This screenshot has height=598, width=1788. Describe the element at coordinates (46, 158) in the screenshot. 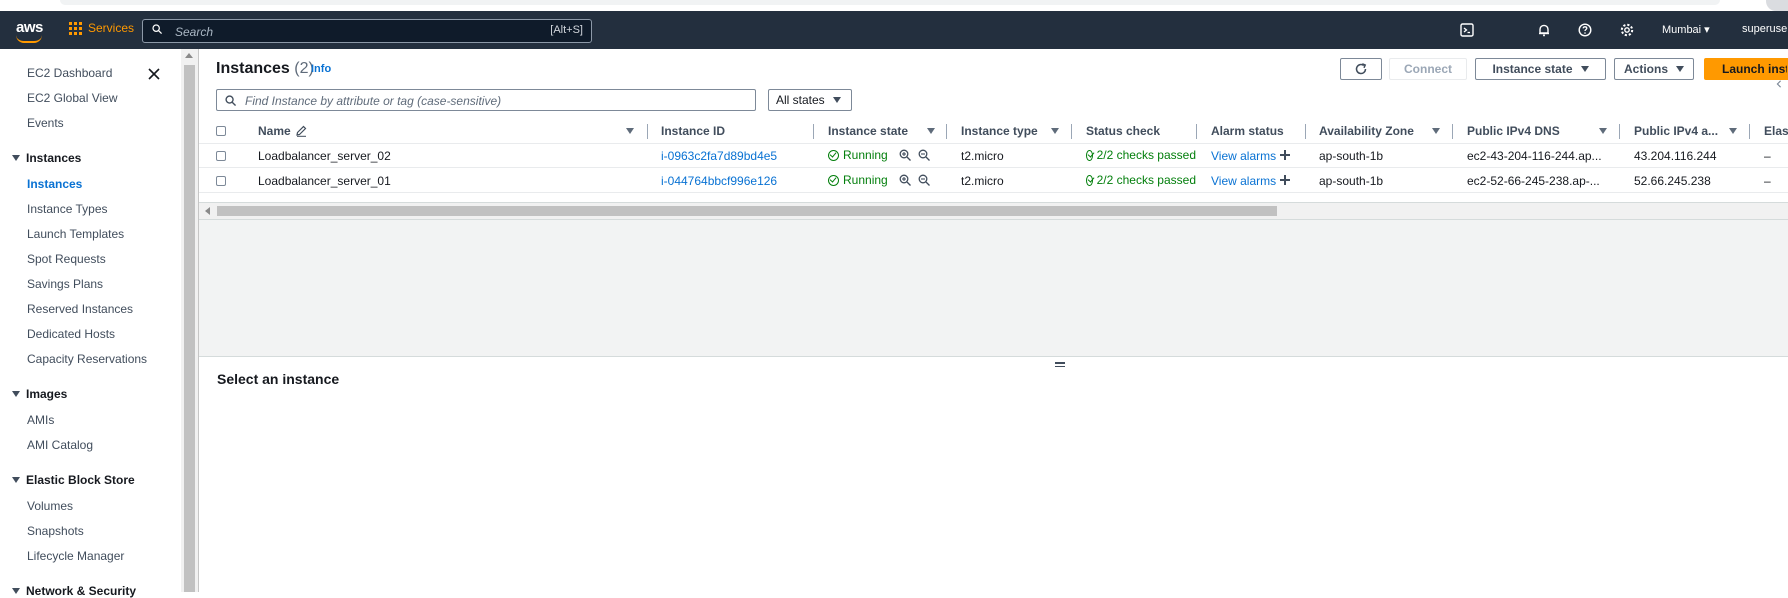

I see `sidebar-section-instances: Instances` at that location.